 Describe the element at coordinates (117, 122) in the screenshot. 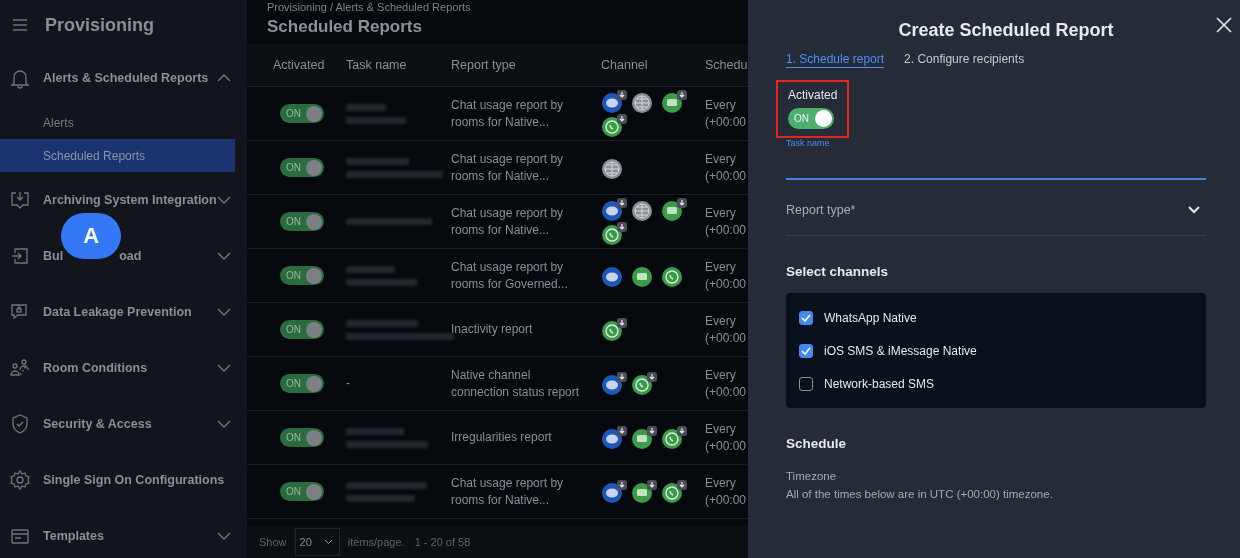

I see `sidebar-subitem: Alerts` at that location.